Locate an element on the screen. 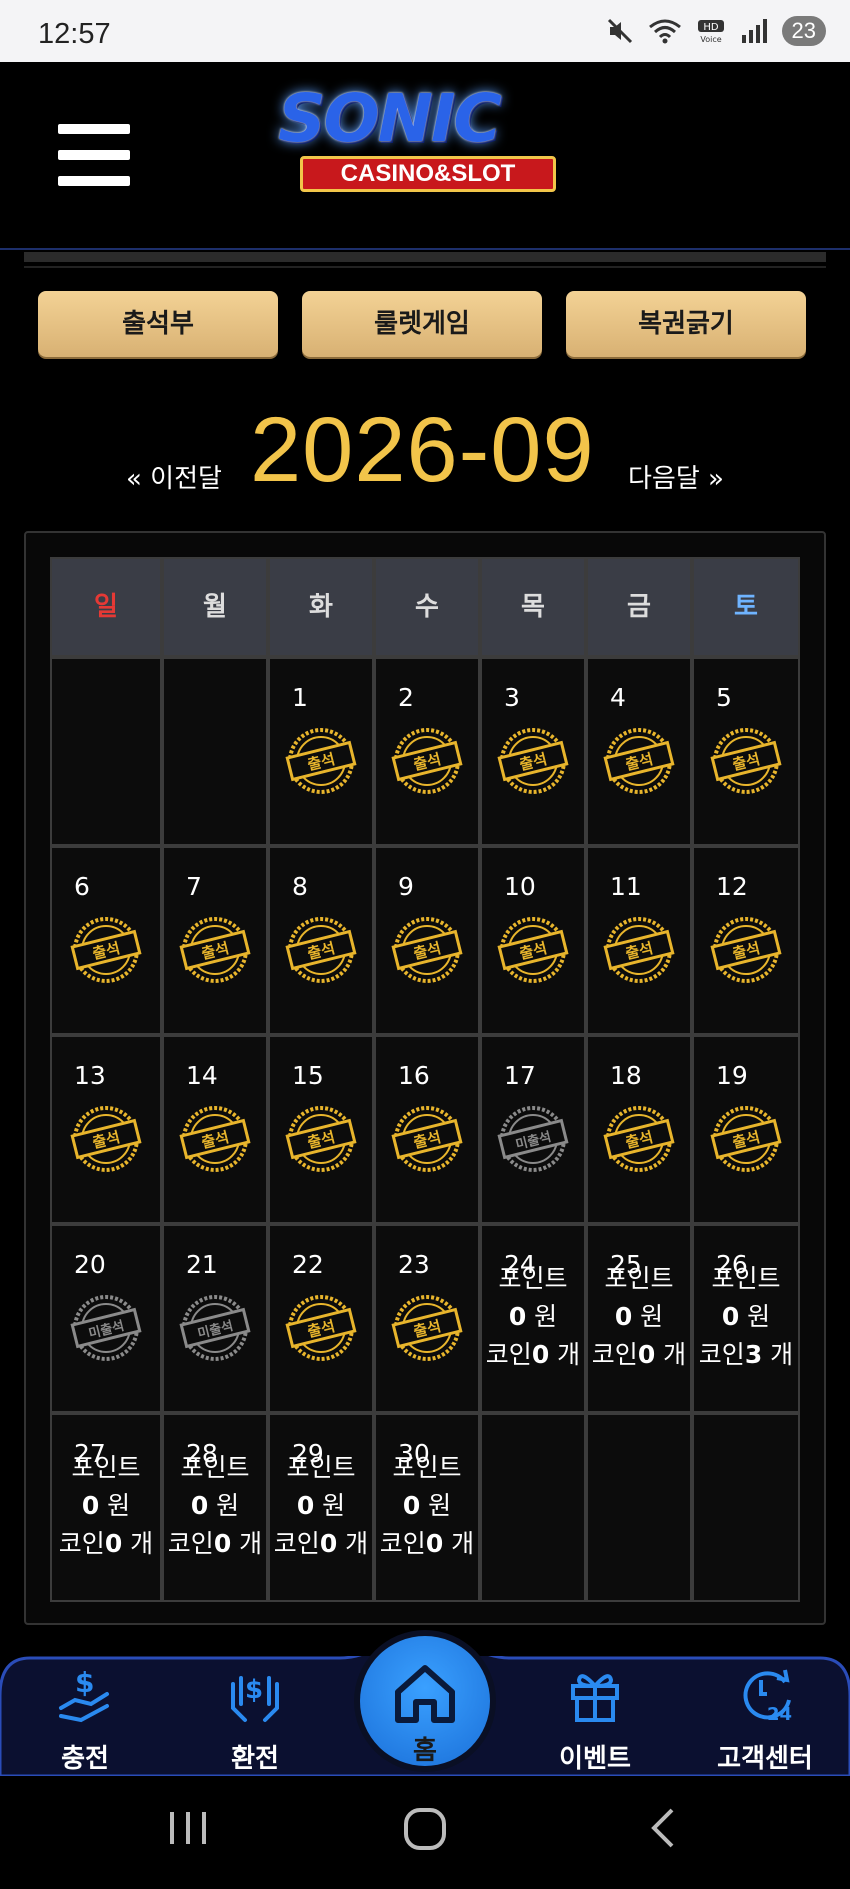 This screenshot has height=1889, width=850. calendar-day-cell: 3 출석 is located at coordinates (533, 751).